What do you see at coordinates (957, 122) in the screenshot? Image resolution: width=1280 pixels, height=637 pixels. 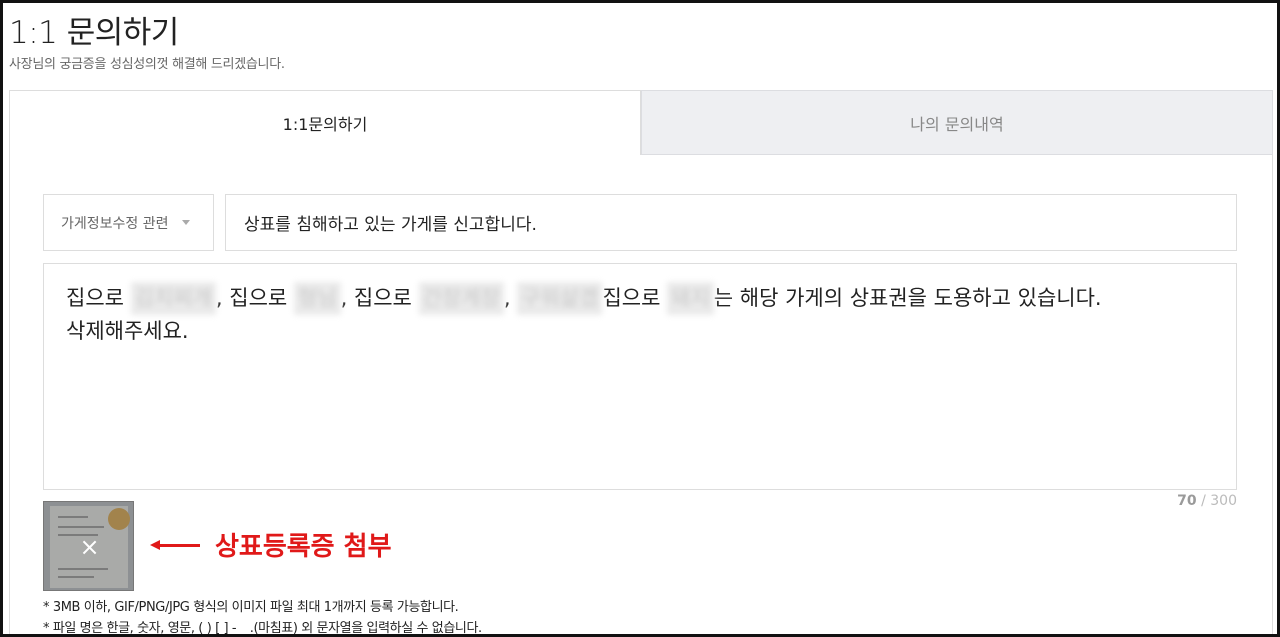 I see `tab-my-inquiries: 나의 문의내역` at bounding box center [957, 122].